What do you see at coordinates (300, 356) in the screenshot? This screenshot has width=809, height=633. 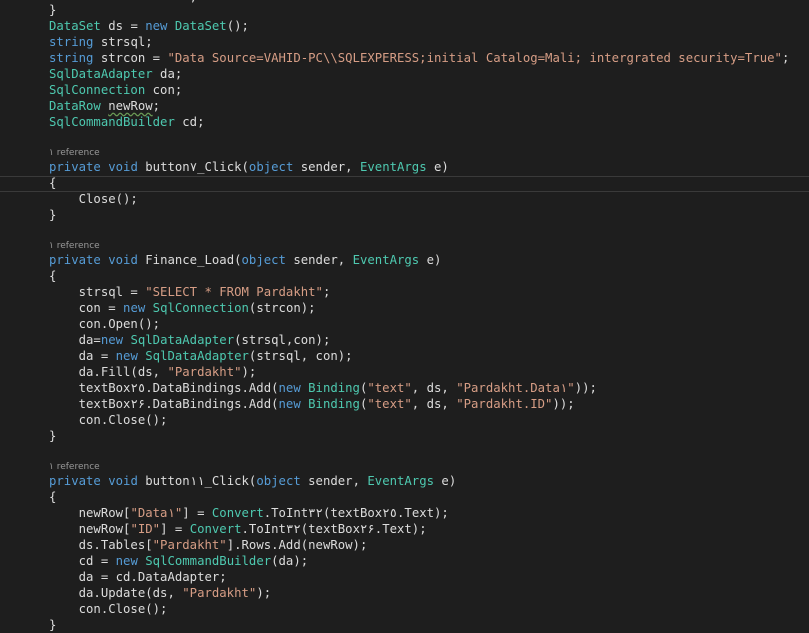 I see `code-token: (strsql, con);` at bounding box center [300, 356].